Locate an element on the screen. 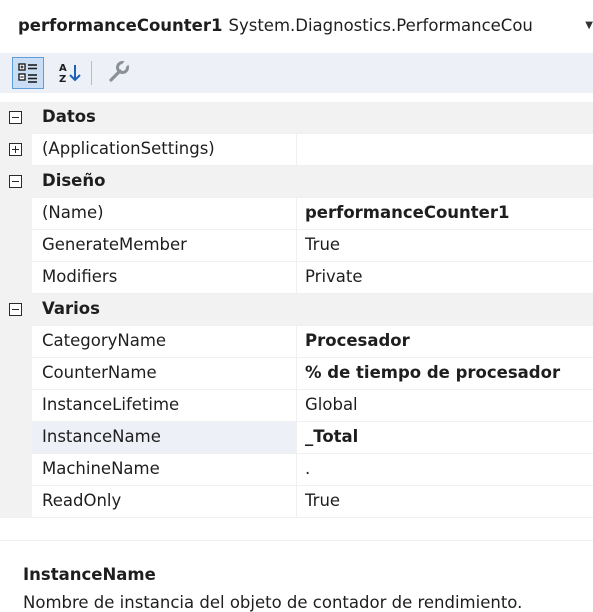 This screenshot has height=612, width=593. property-row-generate-member: GenerateMember True is located at coordinates (296, 246).